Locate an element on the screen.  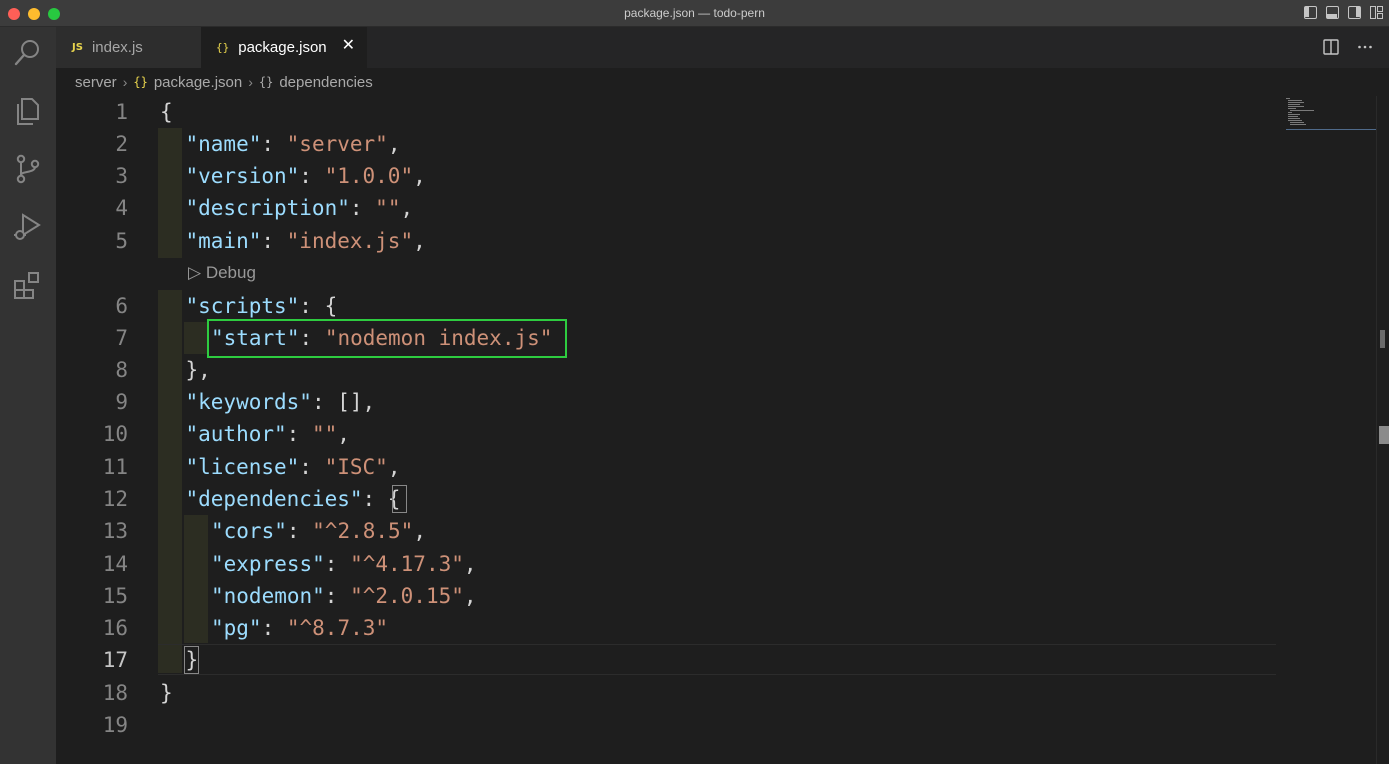
code-text: "dependencies": { is located at coordinates (293, 499).